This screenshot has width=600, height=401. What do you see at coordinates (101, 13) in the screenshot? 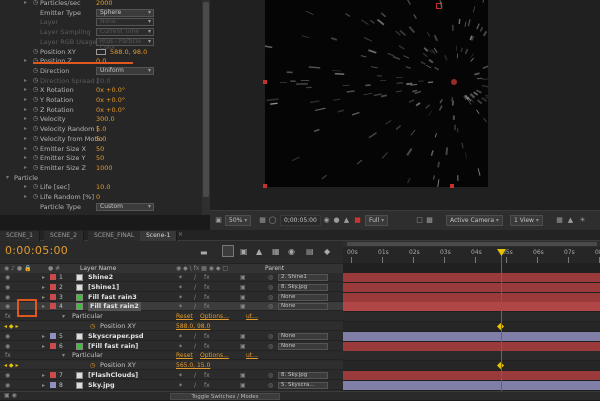
I see `effect-property-row: Emitter TypeSphere` at bounding box center [101, 13].